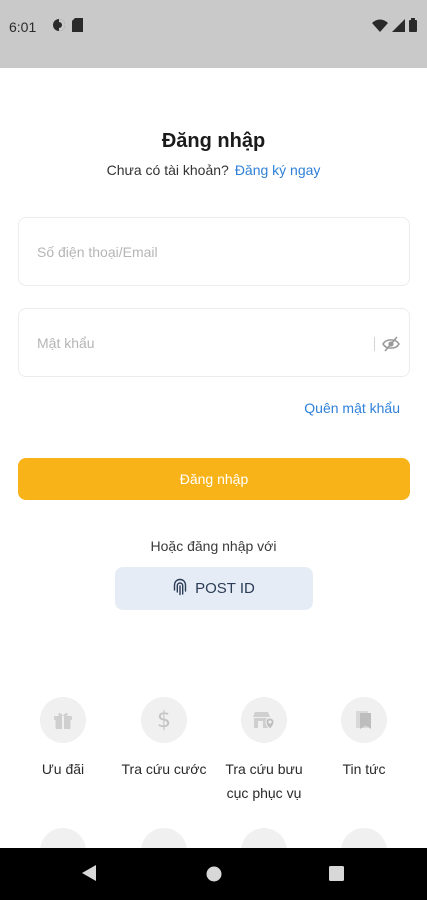 The height and width of the screenshot is (900, 427). What do you see at coordinates (264, 751) in the screenshot?
I see `quick-link-post-office-lookup: Tra cứu bưu cục phục vụ` at bounding box center [264, 751].